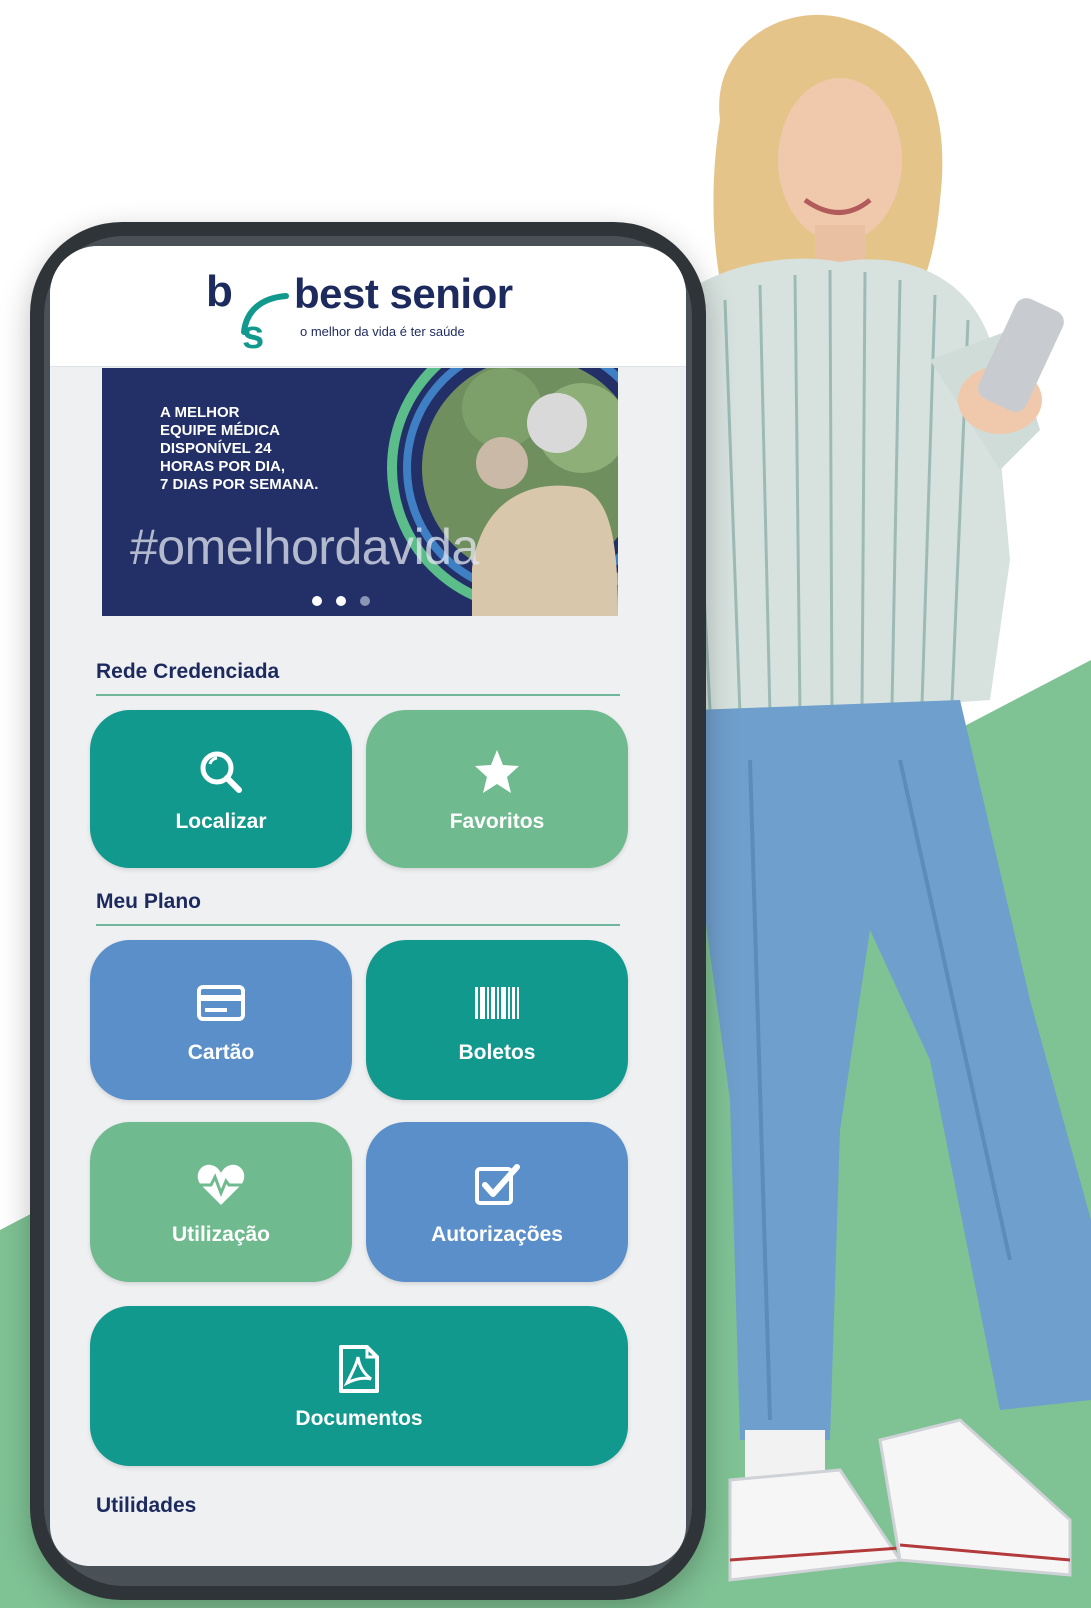  I want to click on svg-text: s, so click(253, 332).